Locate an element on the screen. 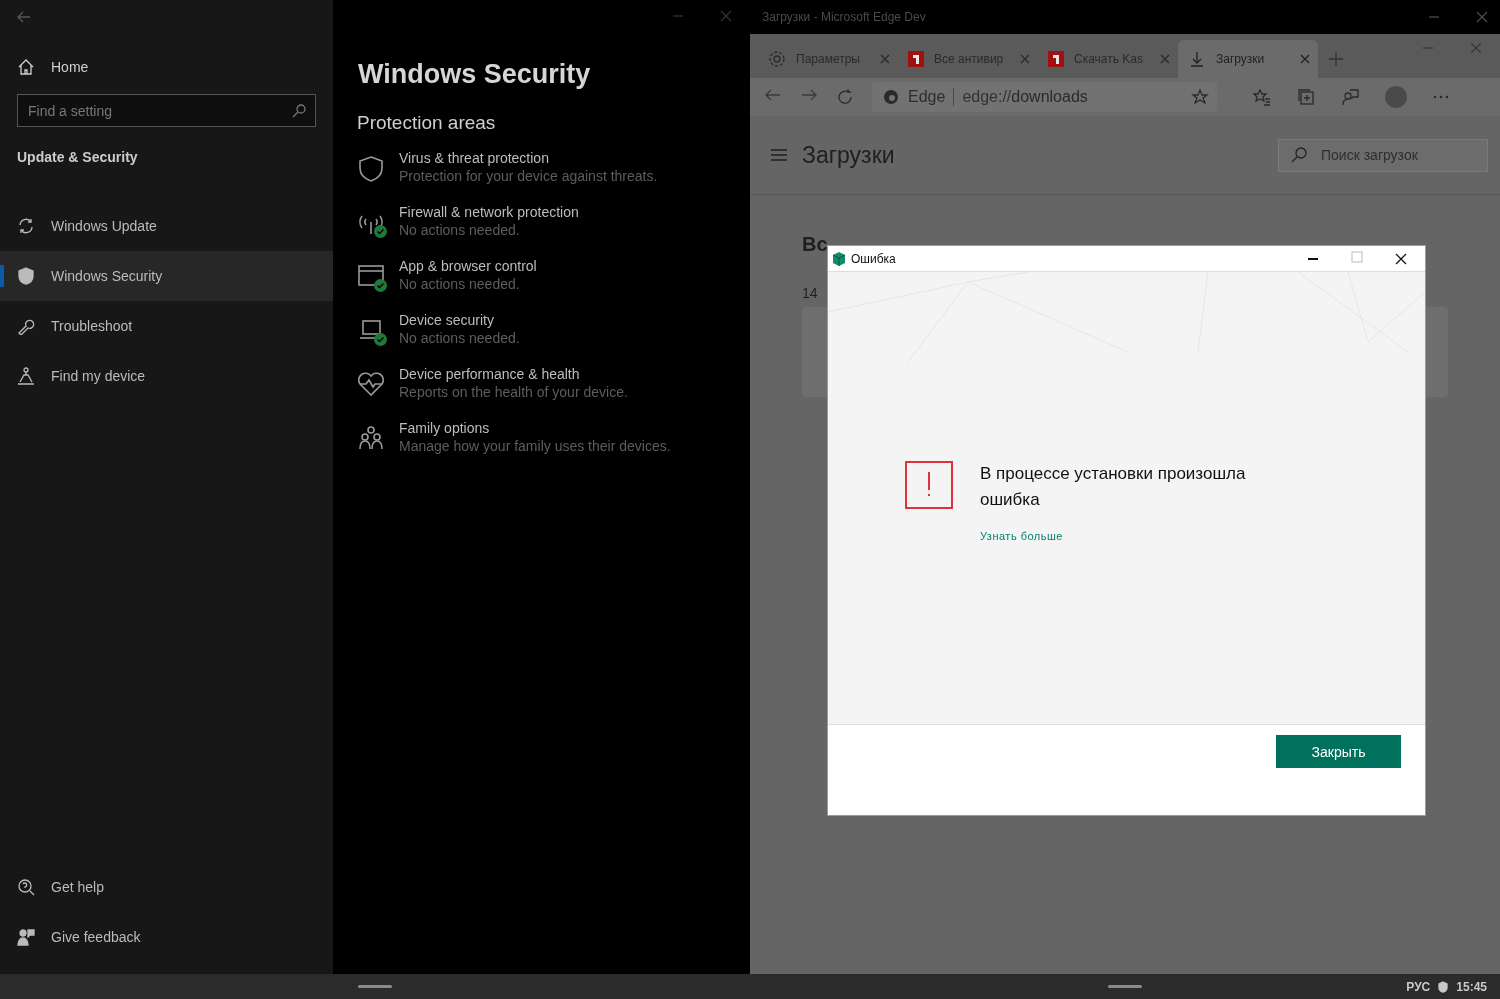 This screenshot has width=1500, height=999. nav-item: Get help is located at coordinates (166, 887).